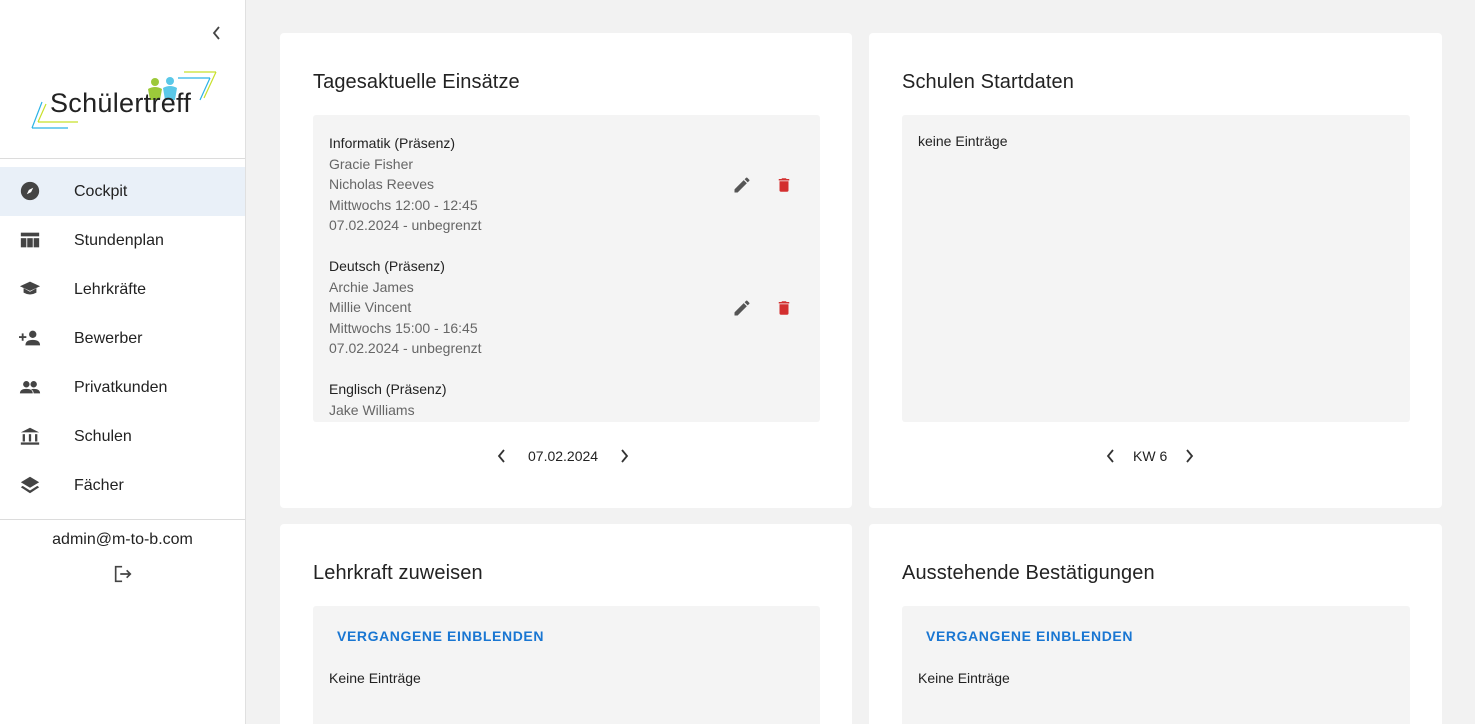  I want to click on school-start-list: keine Einträge, so click(1156, 268).